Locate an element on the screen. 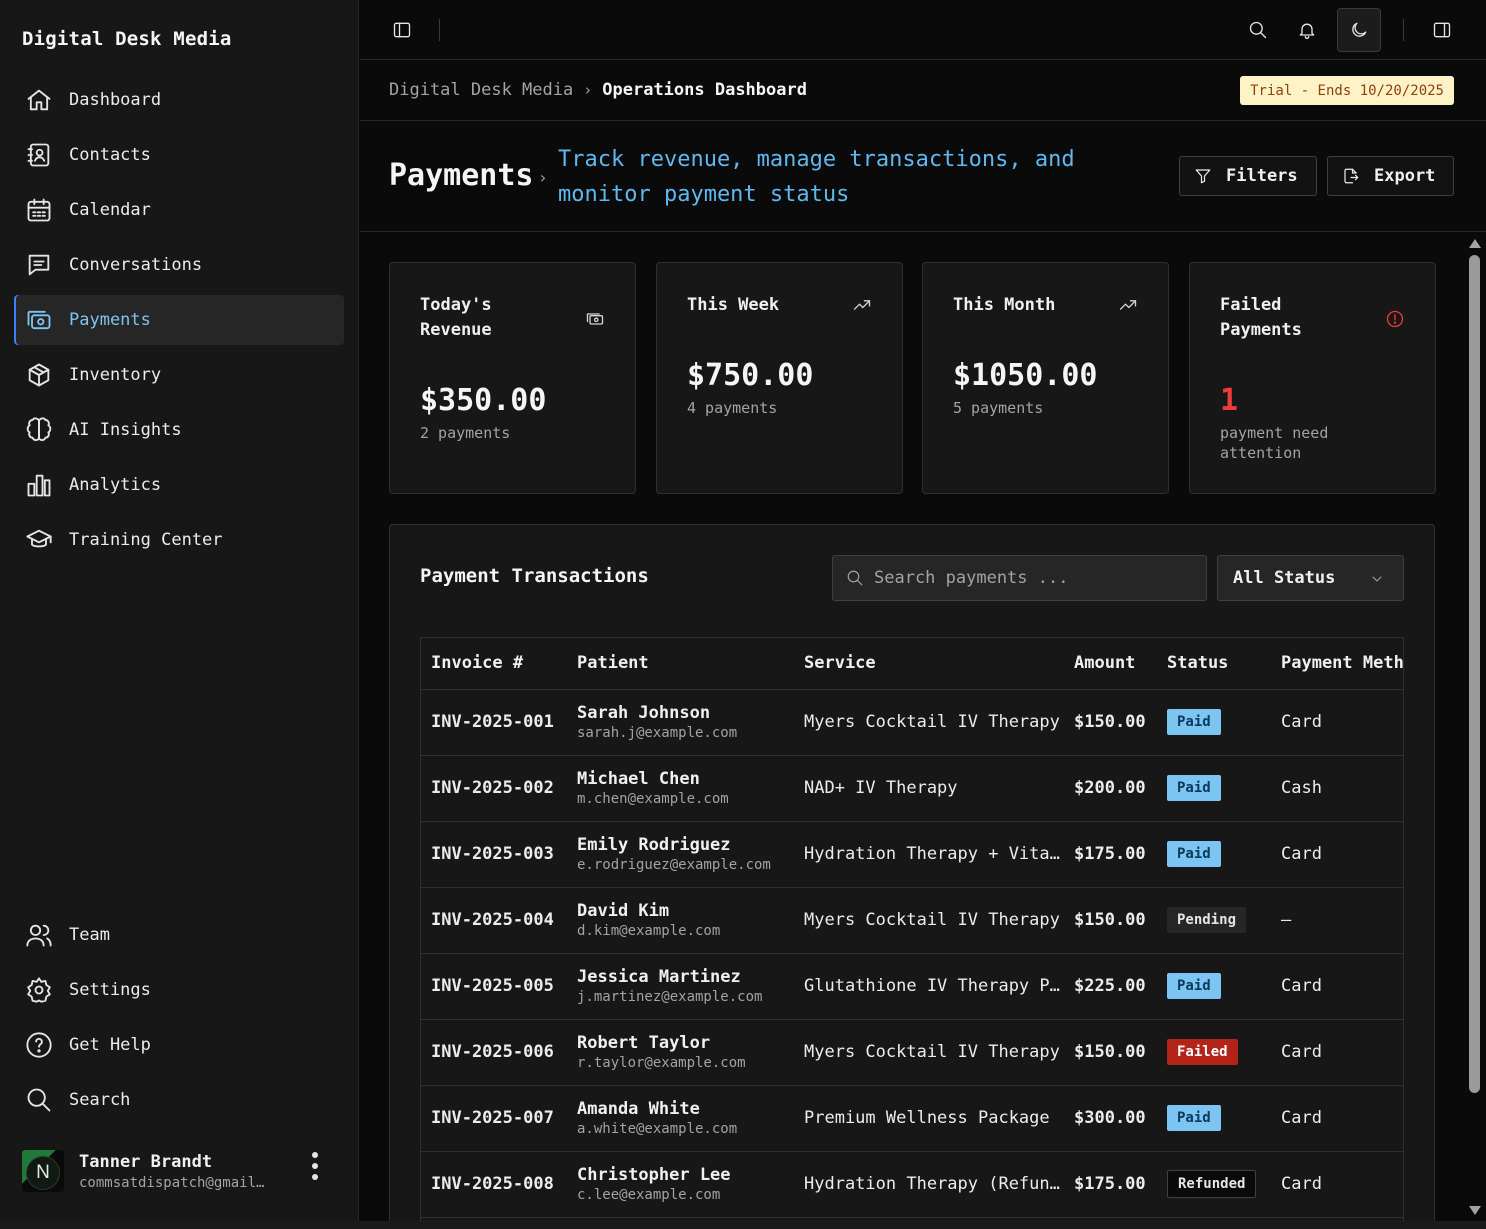 Image resolution: width=1486 pixels, height=1229 pixels. right-panel-toggle-button is located at coordinates (1442, 30).